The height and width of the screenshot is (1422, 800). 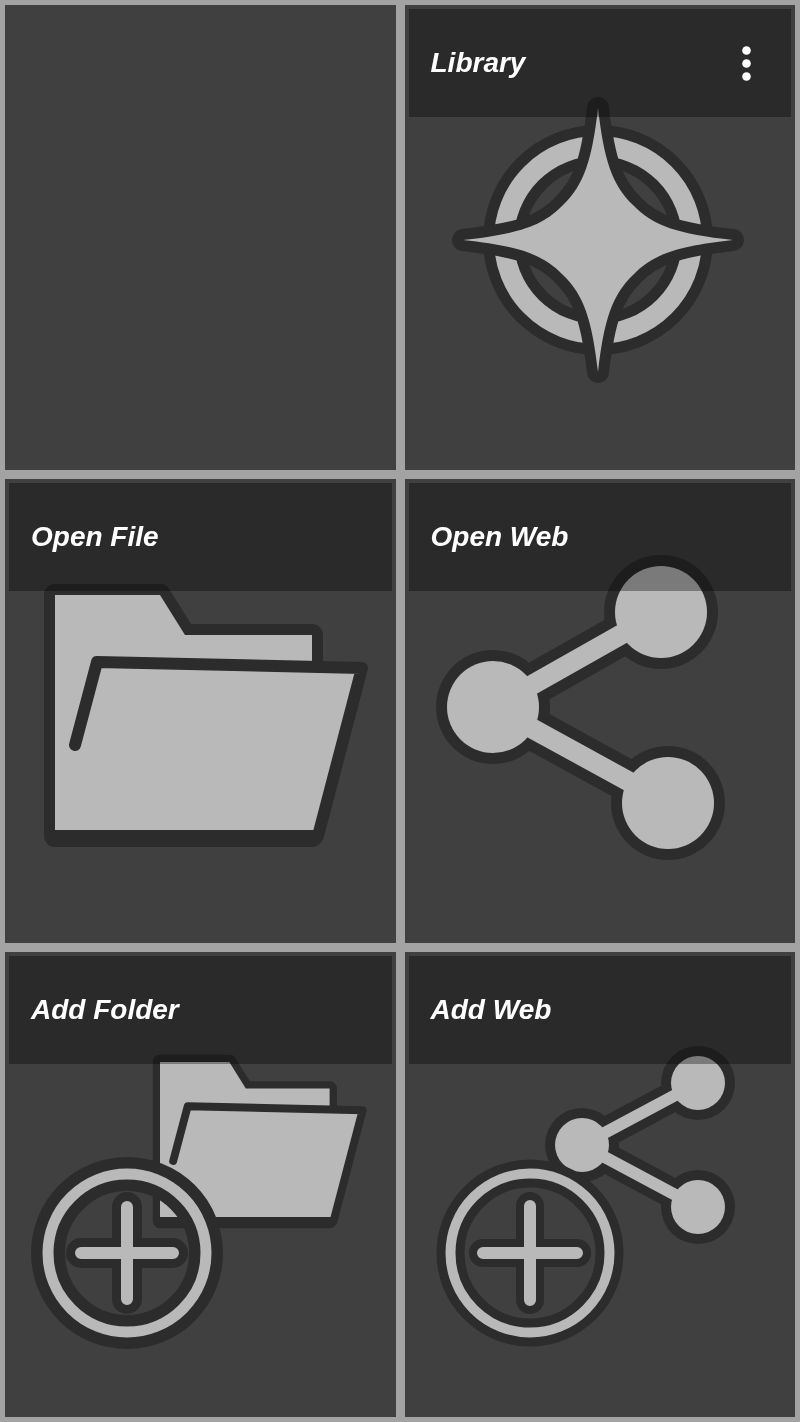 What do you see at coordinates (499, 536) in the screenshot?
I see `tile-title: Open Web` at bounding box center [499, 536].